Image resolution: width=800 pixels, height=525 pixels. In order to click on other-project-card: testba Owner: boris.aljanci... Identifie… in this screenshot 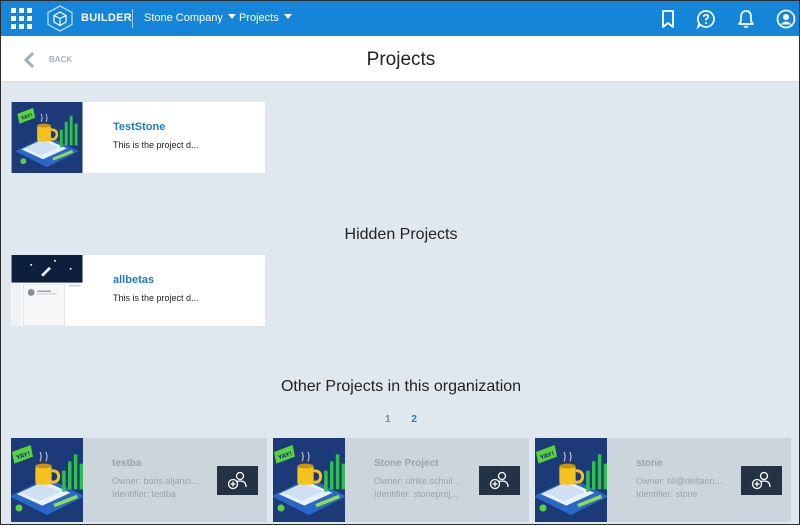, I will do `click(139, 480)`.